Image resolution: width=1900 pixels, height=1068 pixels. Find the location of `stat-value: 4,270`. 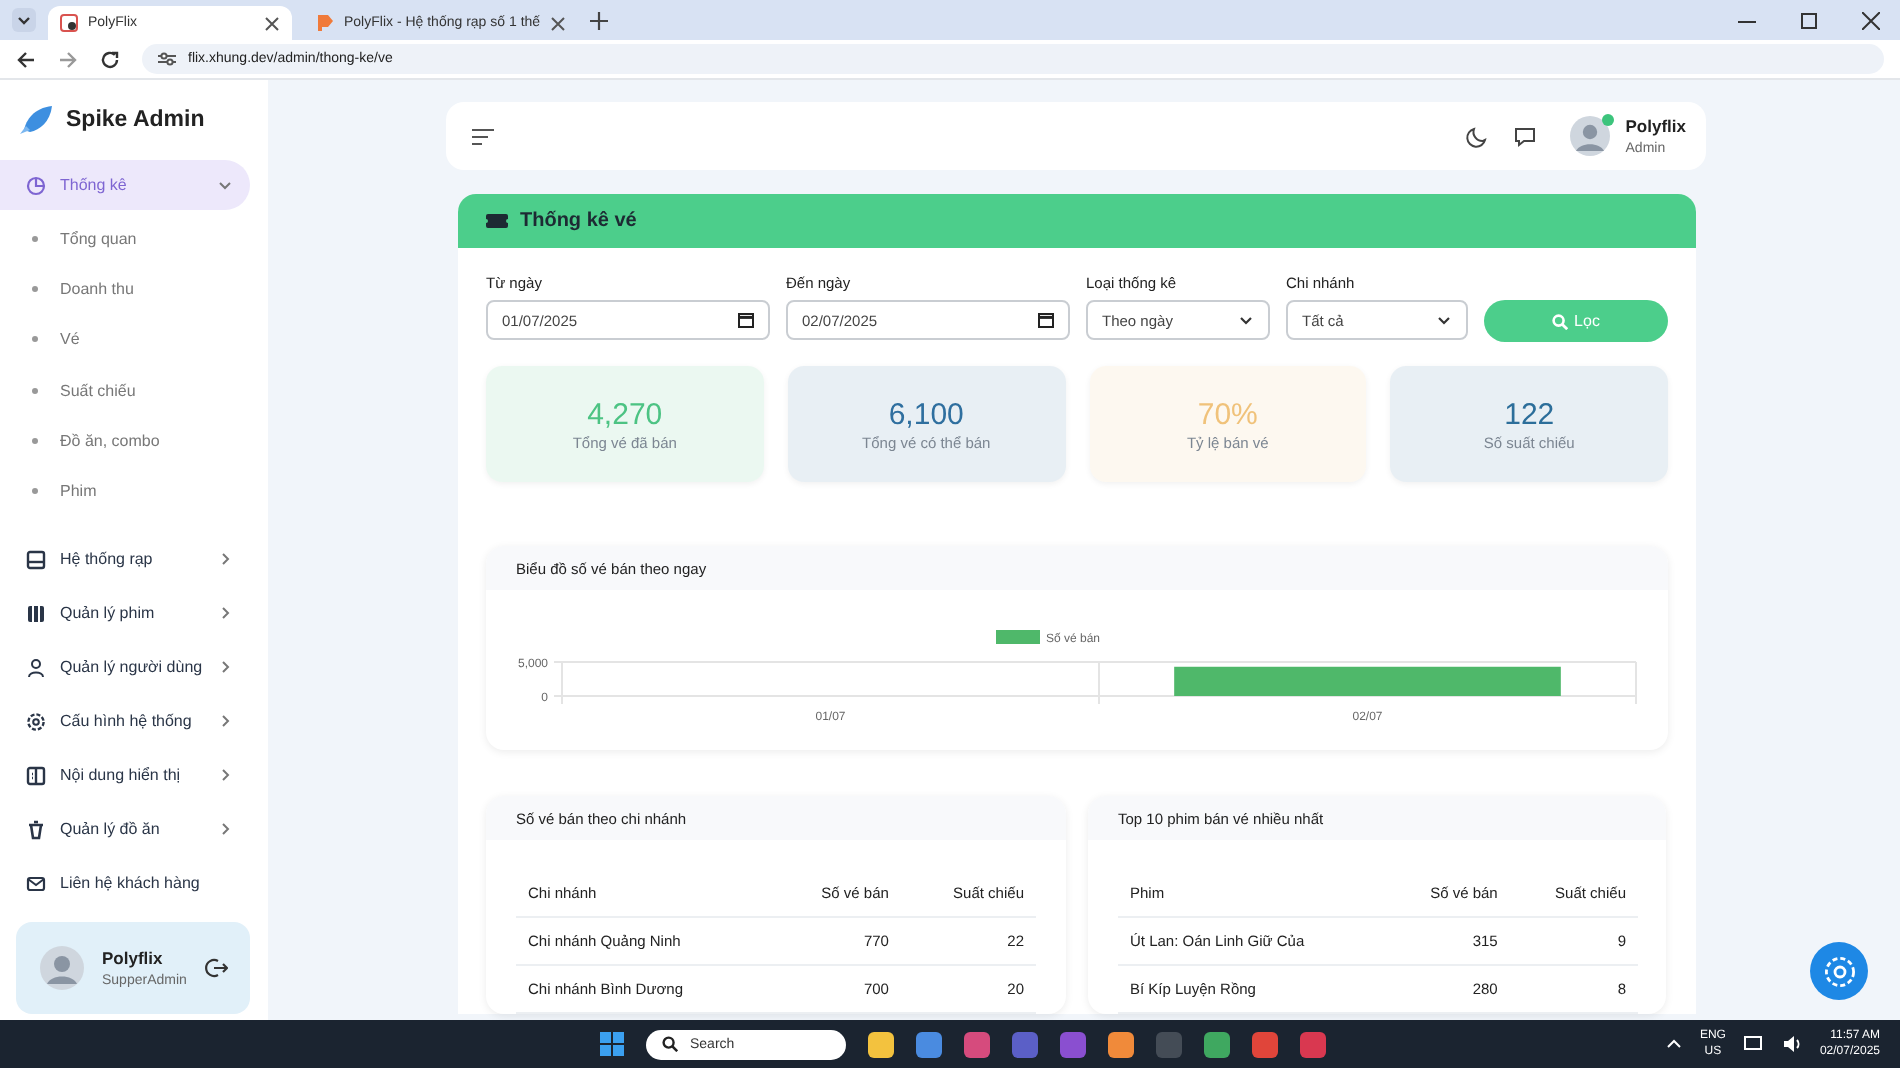

stat-value: 4,270 is located at coordinates (625, 414).